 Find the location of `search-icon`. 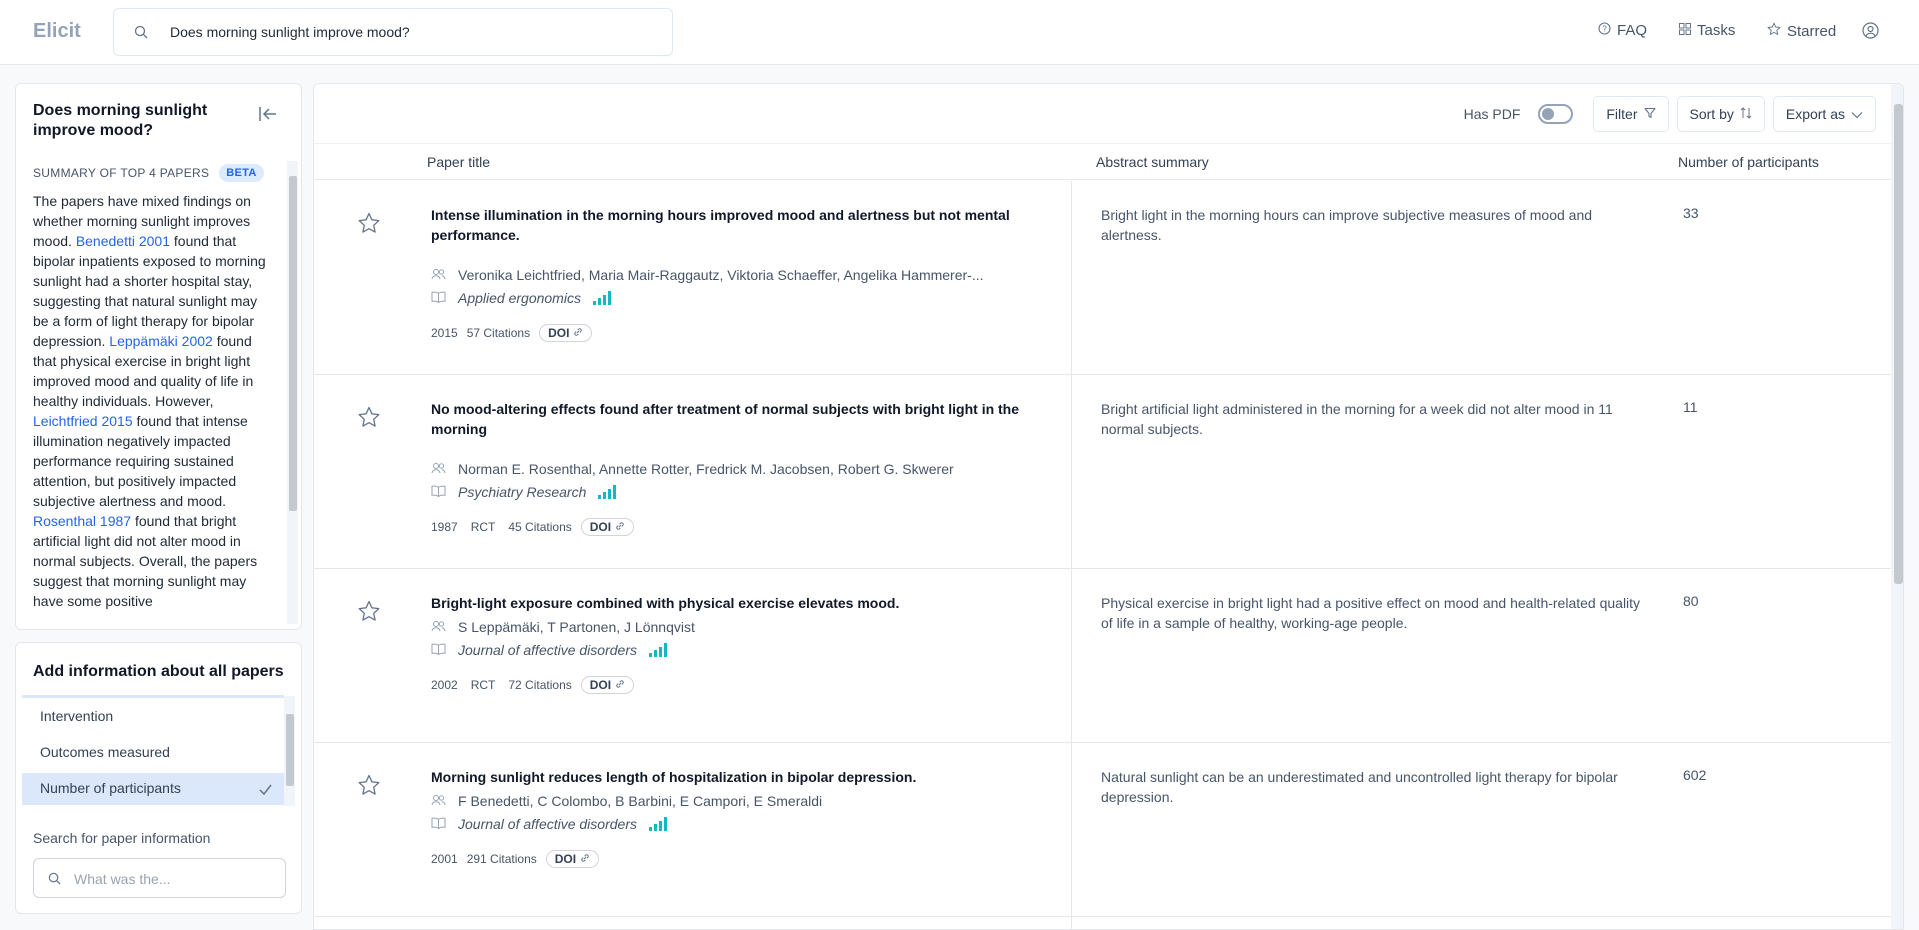

search-icon is located at coordinates (141, 34).